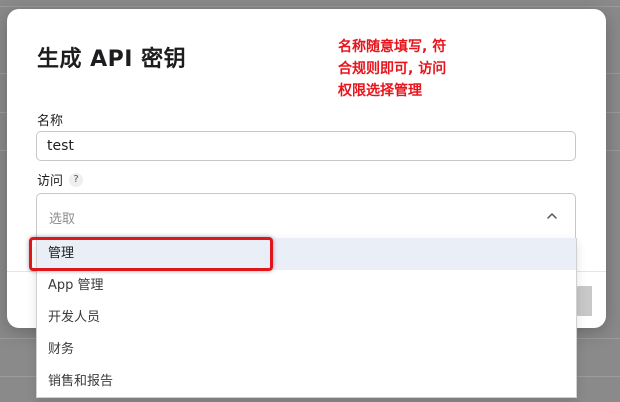 The height and width of the screenshot is (402, 620). Describe the element at coordinates (306, 146) in the screenshot. I see `name-input: test` at that location.